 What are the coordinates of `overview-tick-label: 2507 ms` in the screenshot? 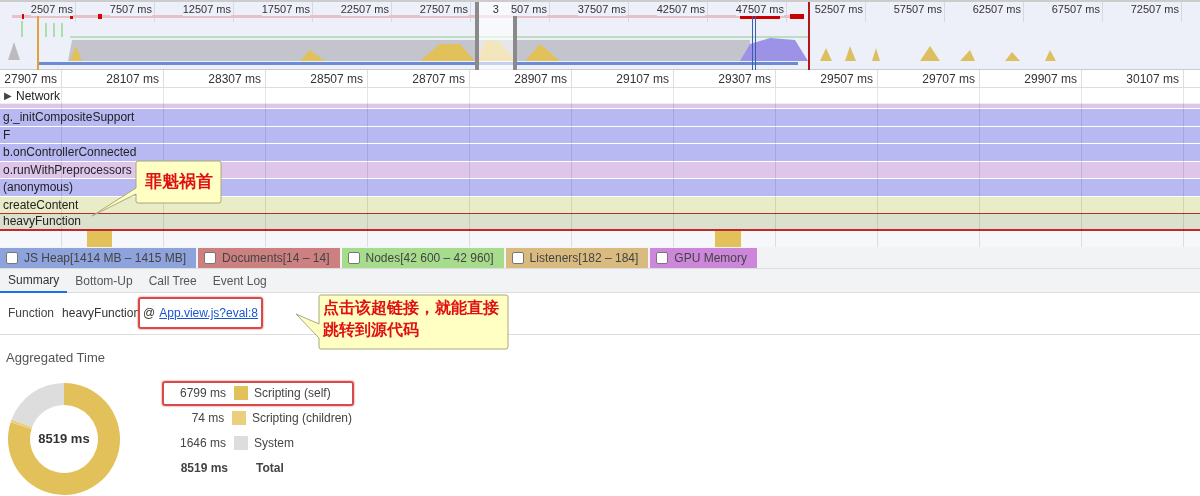 It's located at (51, 9).